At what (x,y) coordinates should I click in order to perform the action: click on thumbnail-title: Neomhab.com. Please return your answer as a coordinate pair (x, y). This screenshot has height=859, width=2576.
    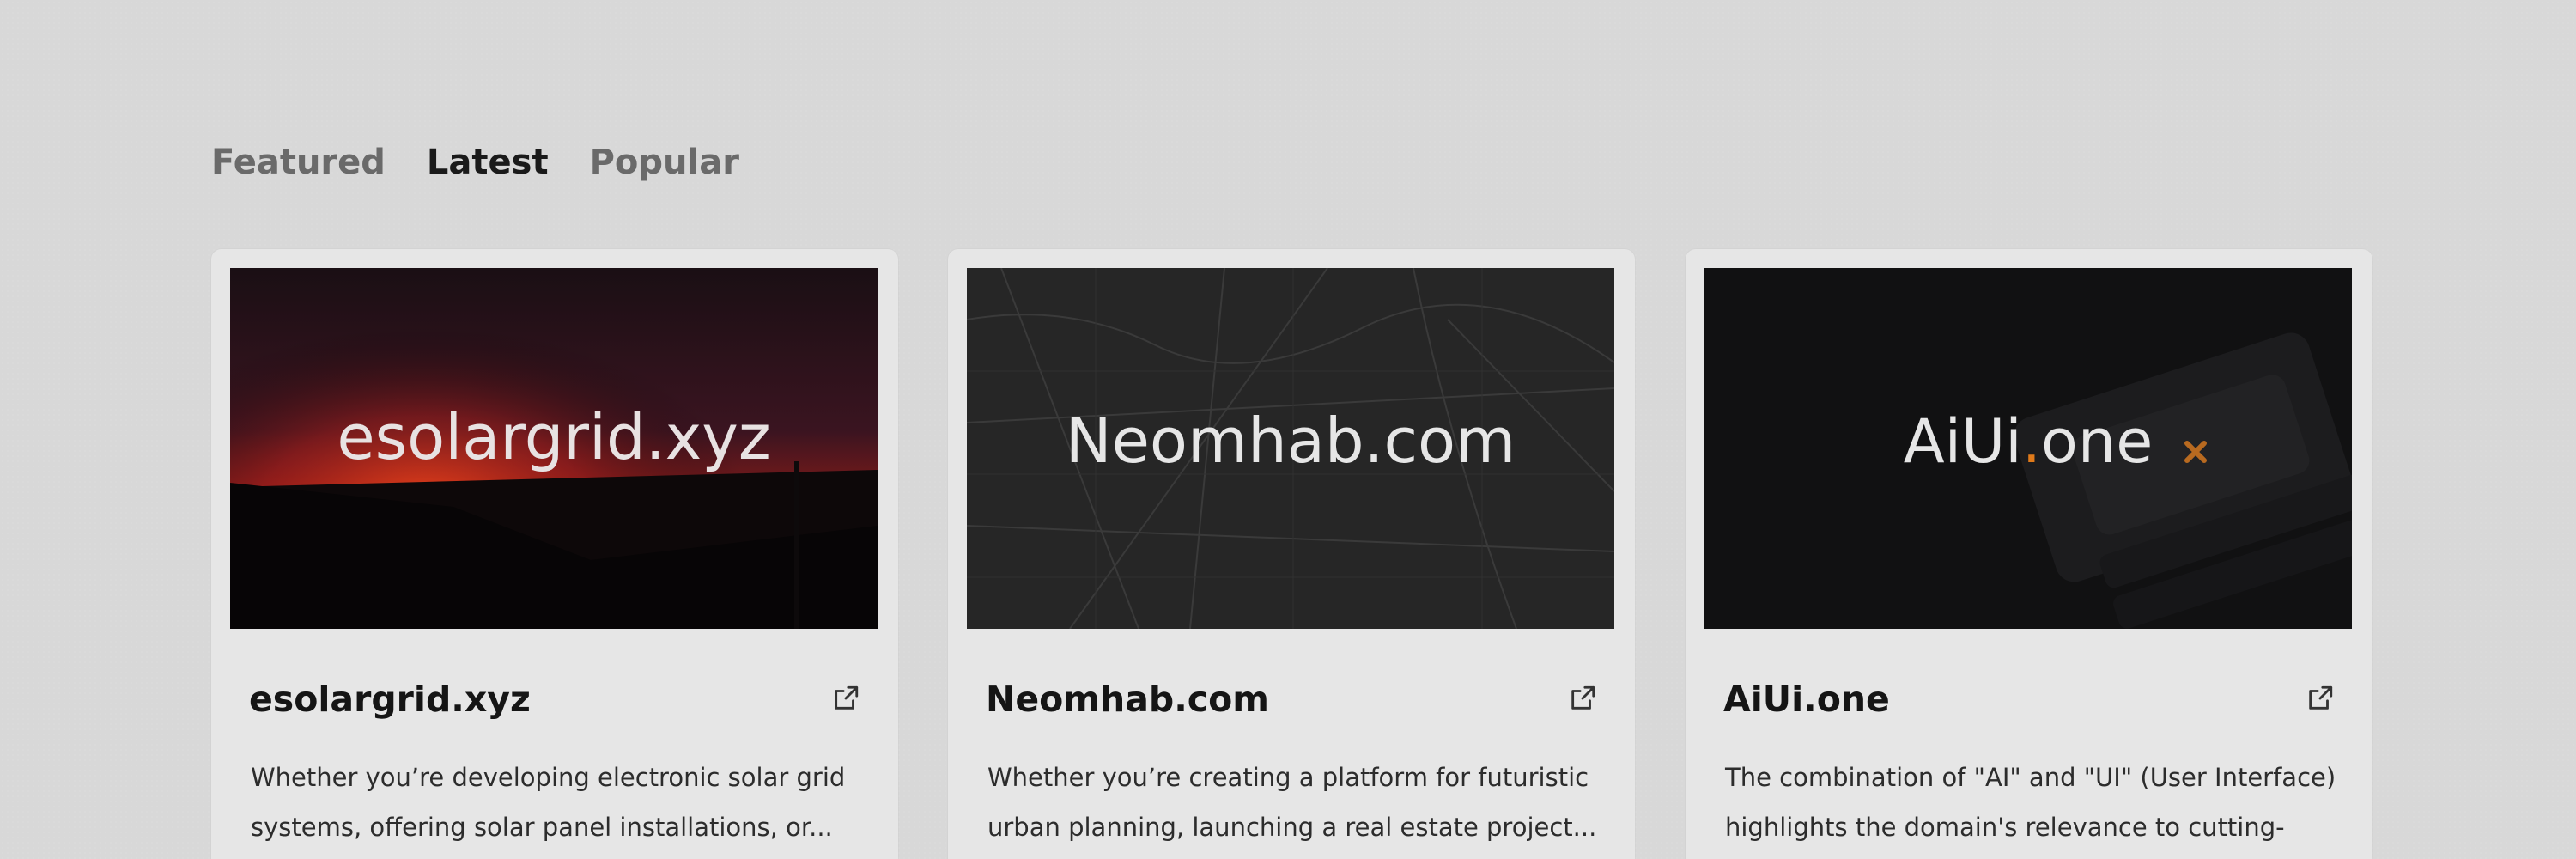
    Looking at the image, I should click on (1291, 441).